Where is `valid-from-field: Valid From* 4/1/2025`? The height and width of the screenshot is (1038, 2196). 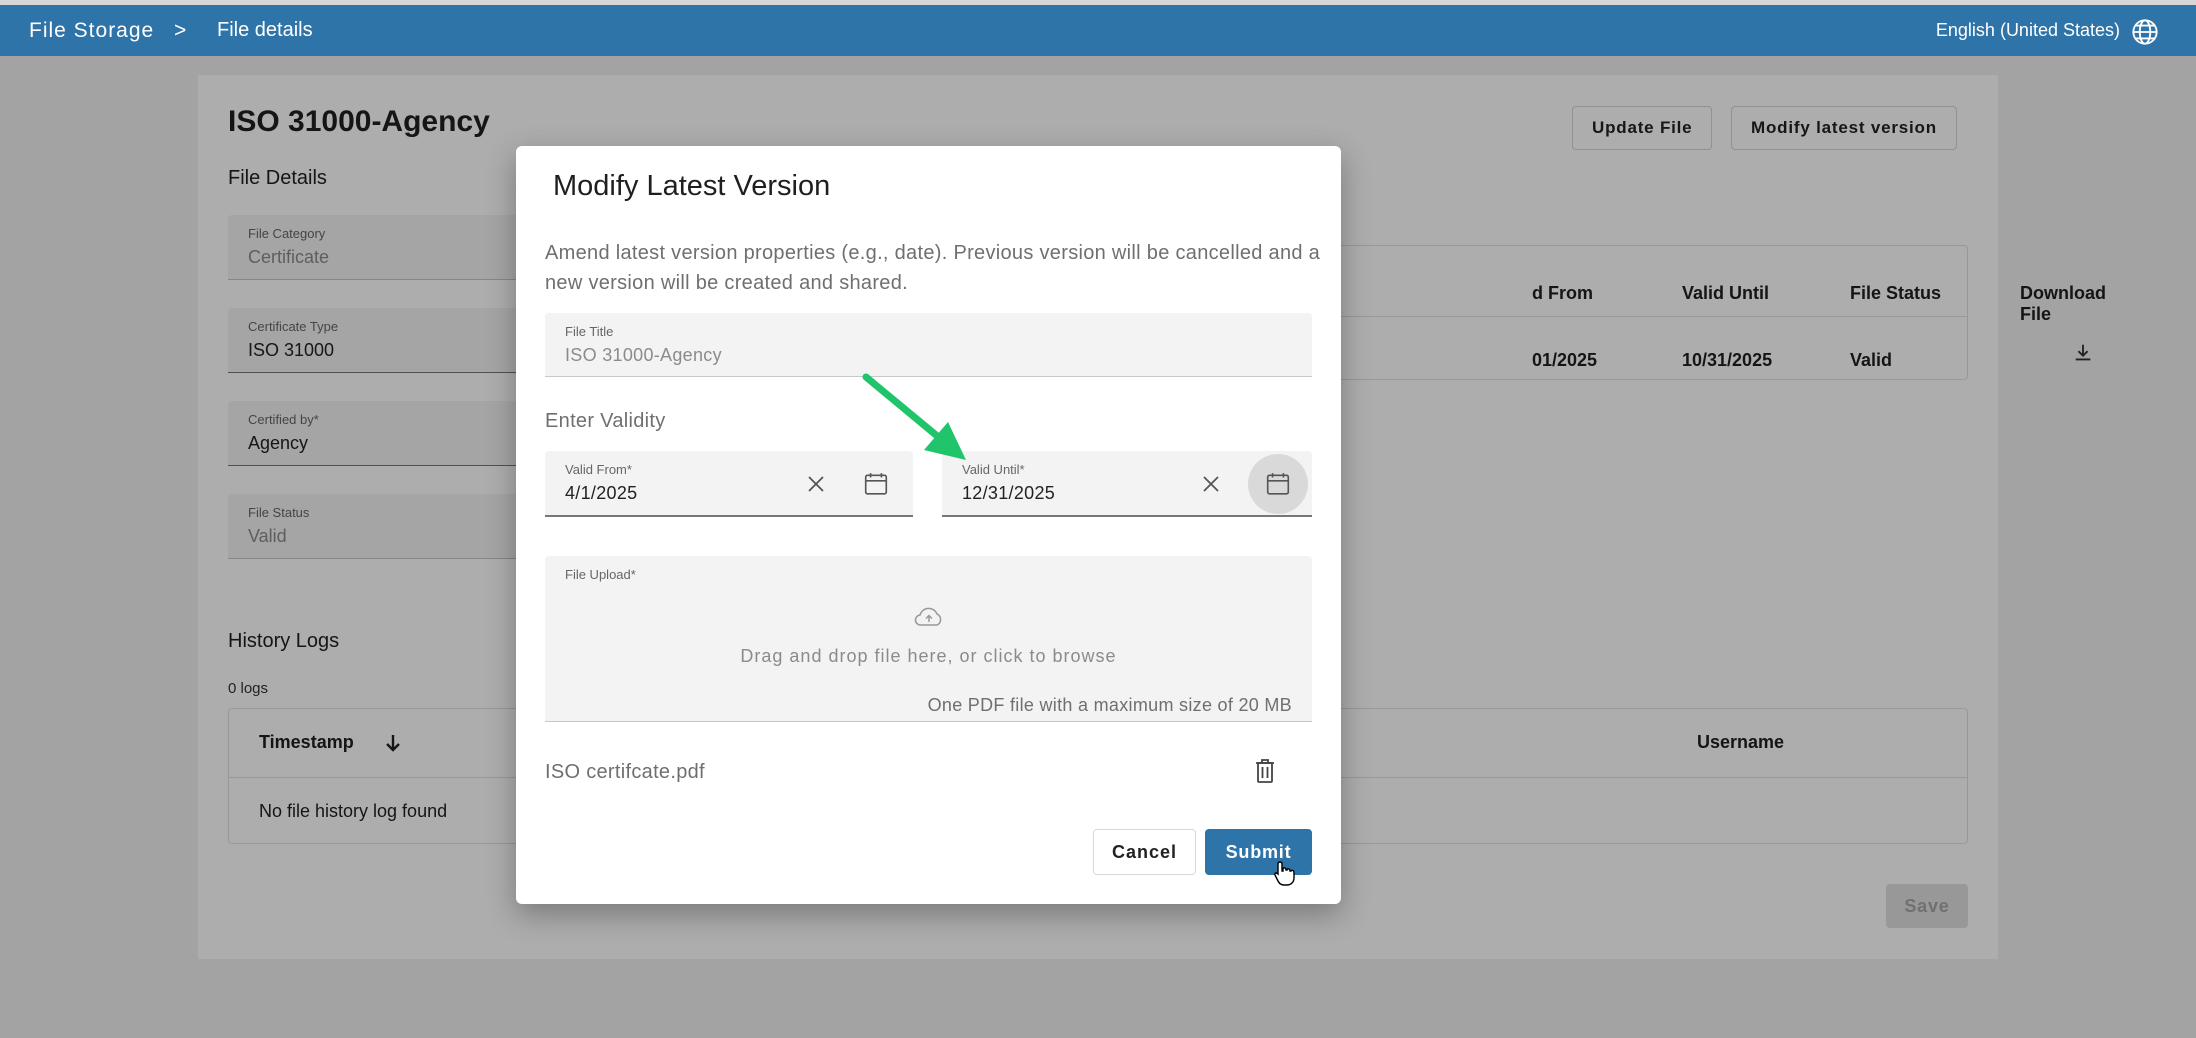 valid-from-field: Valid From* 4/1/2025 is located at coordinates (729, 484).